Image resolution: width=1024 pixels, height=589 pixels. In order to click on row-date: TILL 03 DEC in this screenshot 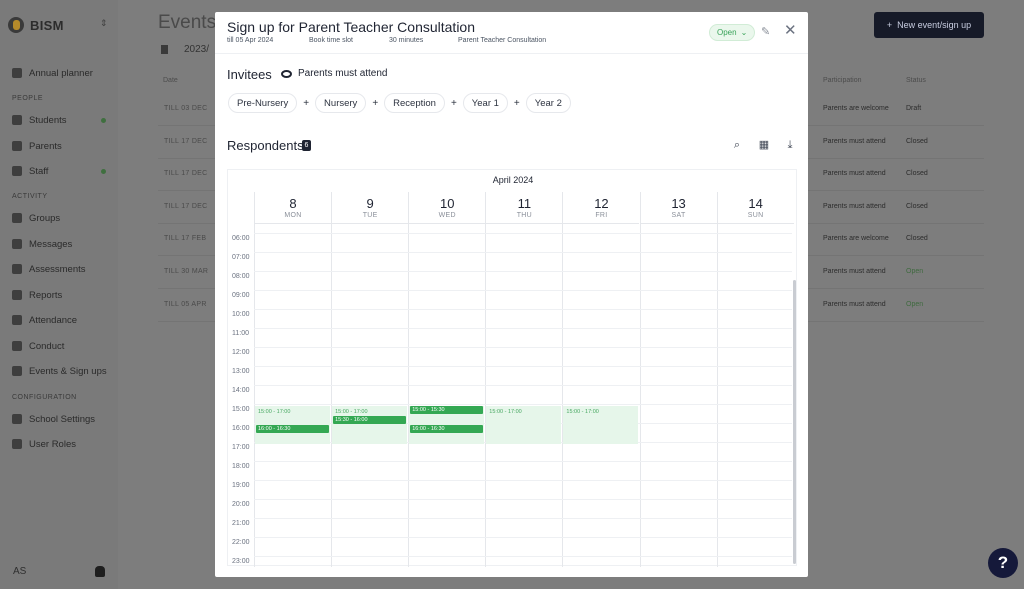, I will do `click(186, 108)`.